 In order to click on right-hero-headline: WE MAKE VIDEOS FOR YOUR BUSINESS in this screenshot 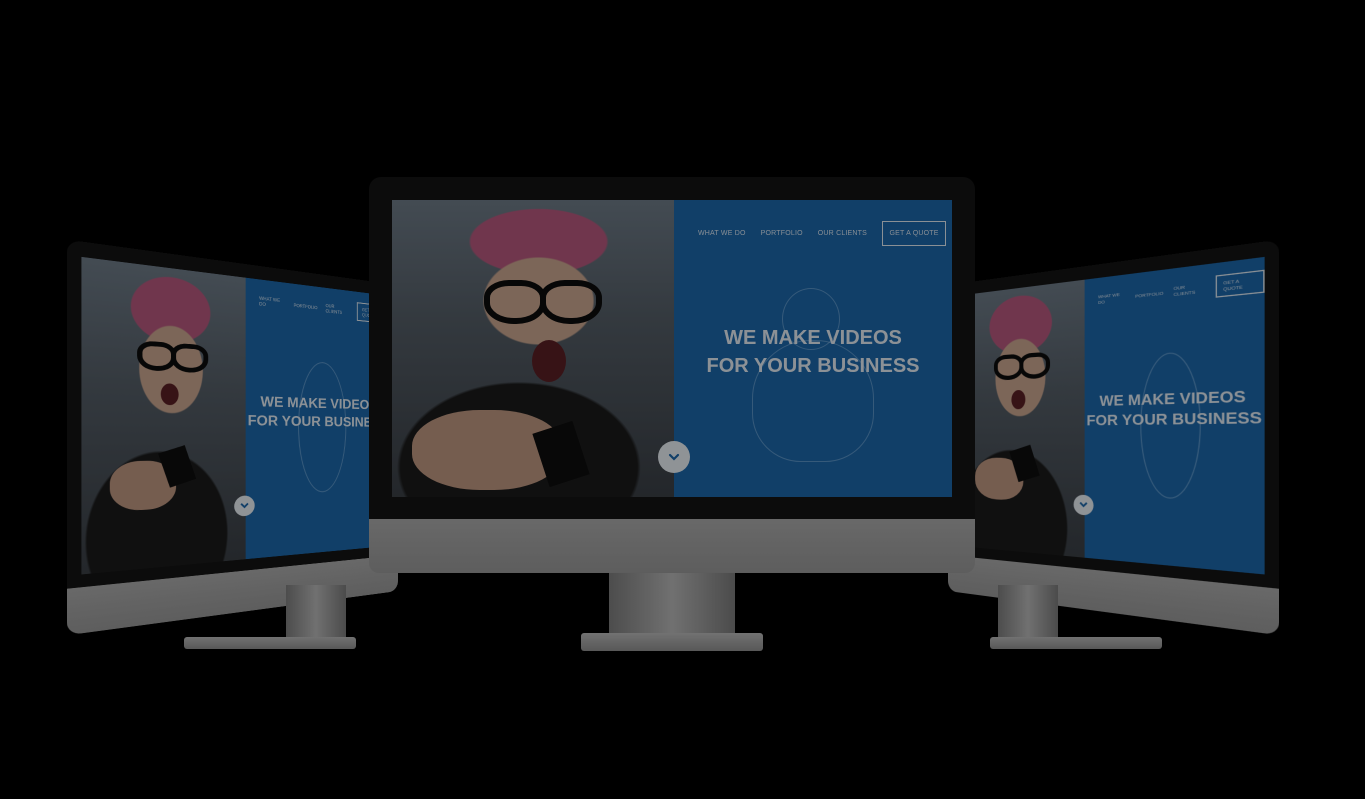, I will do `click(1175, 407)`.